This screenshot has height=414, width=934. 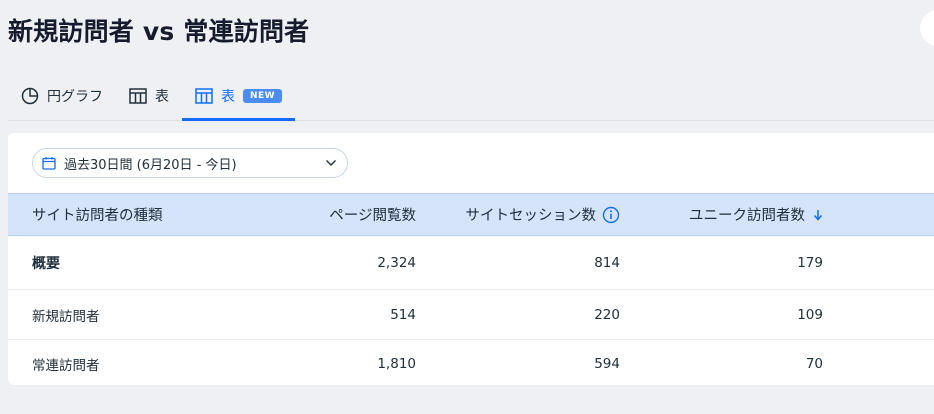 I want to click on cell-page-views: 1,810, so click(x=396, y=363).